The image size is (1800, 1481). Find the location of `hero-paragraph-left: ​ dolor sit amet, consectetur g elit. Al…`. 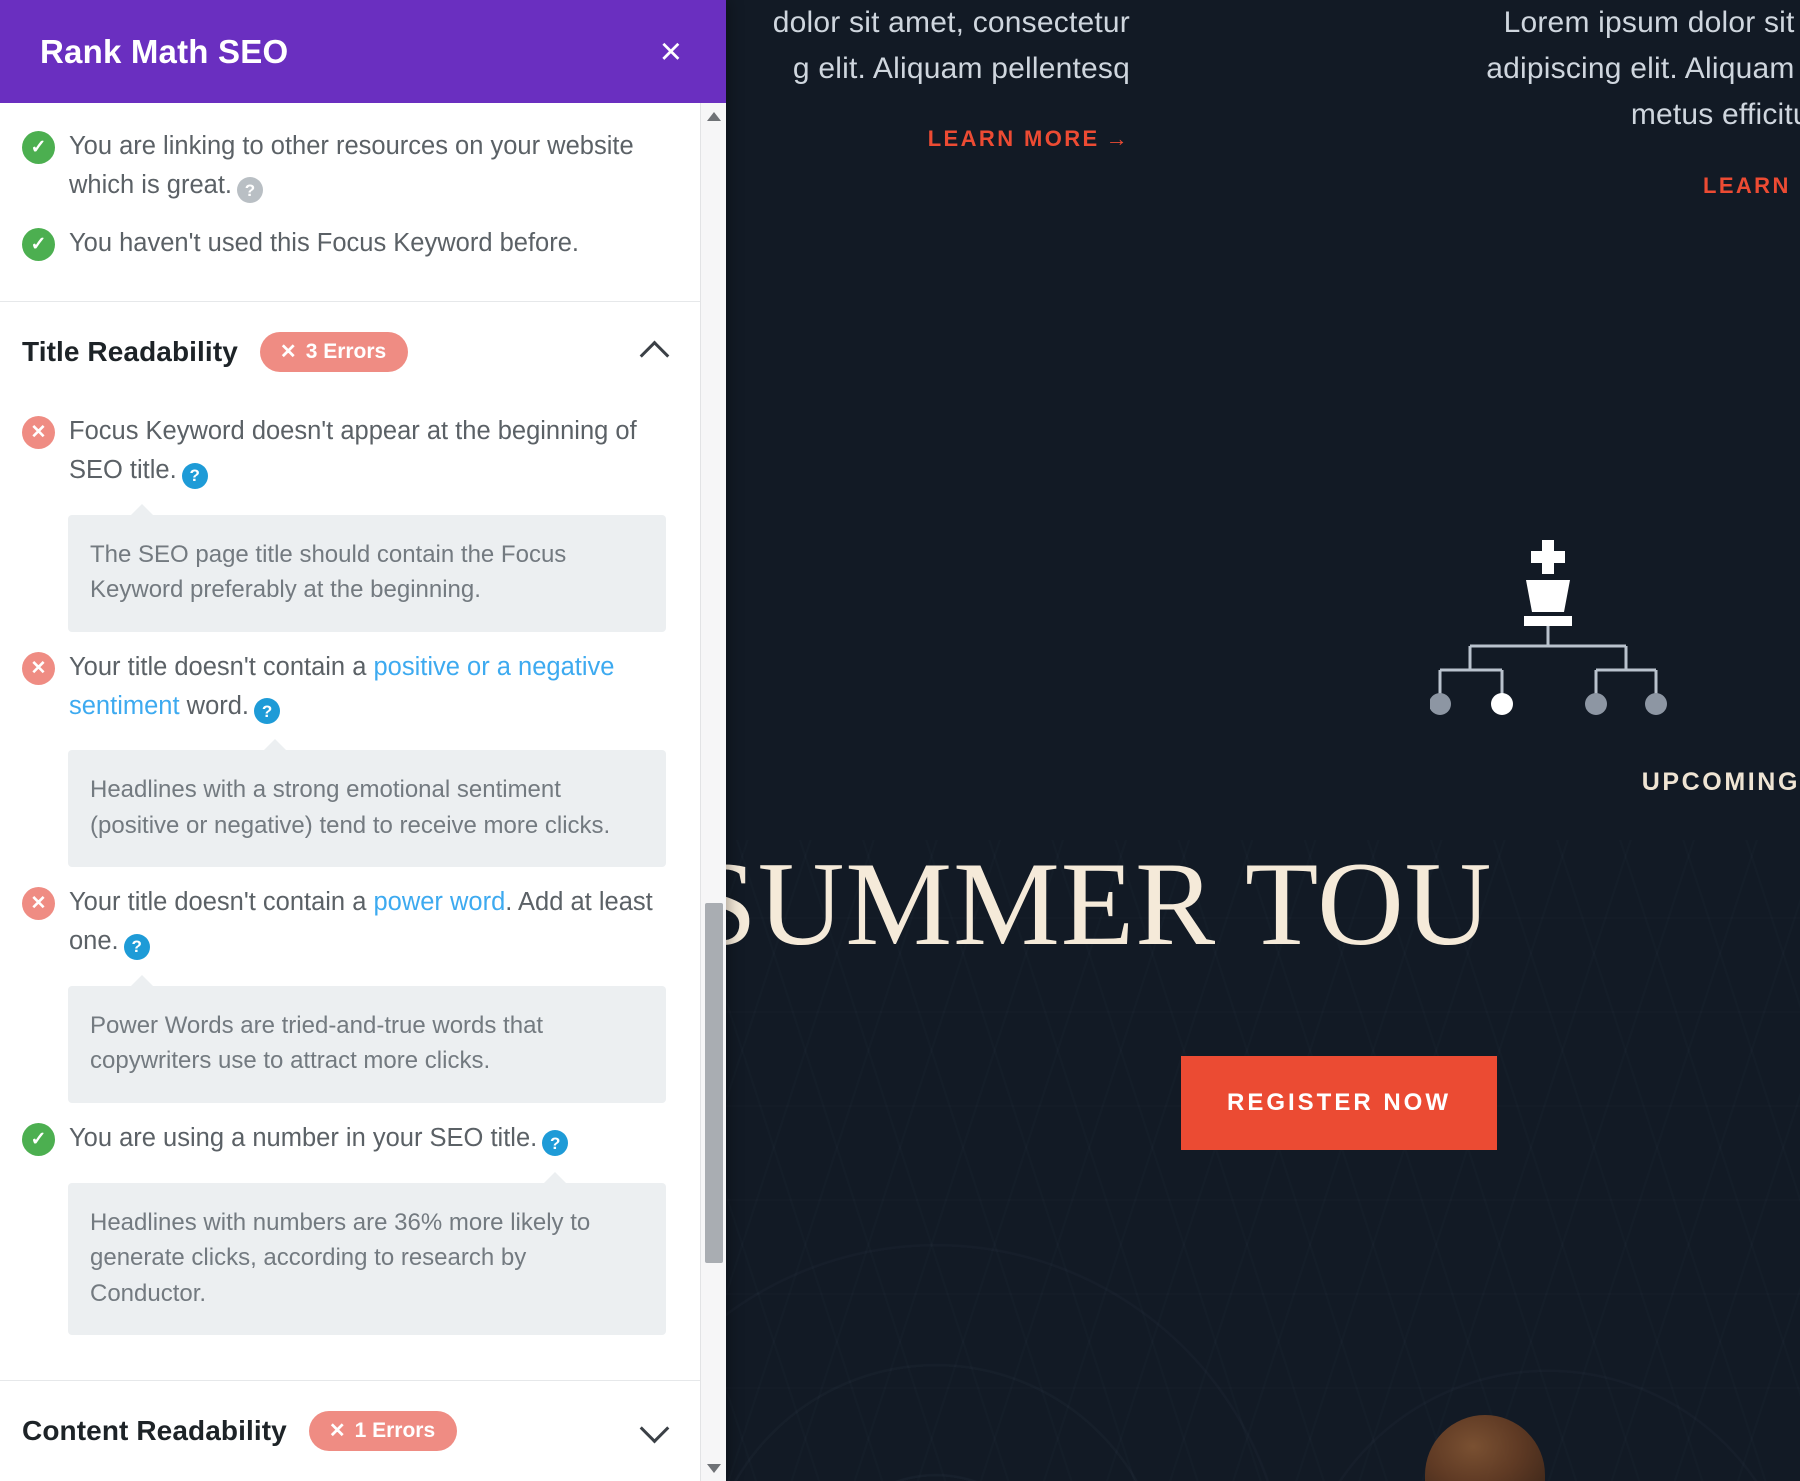

hero-paragraph-left: ​ dolor sit amet, consectetur g elit. Al… is located at coordinates (951, 46).